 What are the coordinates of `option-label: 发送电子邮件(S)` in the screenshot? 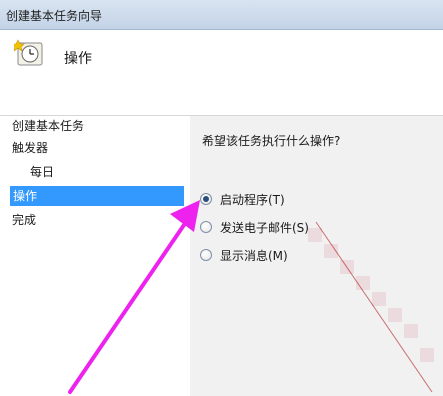 It's located at (264, 227).